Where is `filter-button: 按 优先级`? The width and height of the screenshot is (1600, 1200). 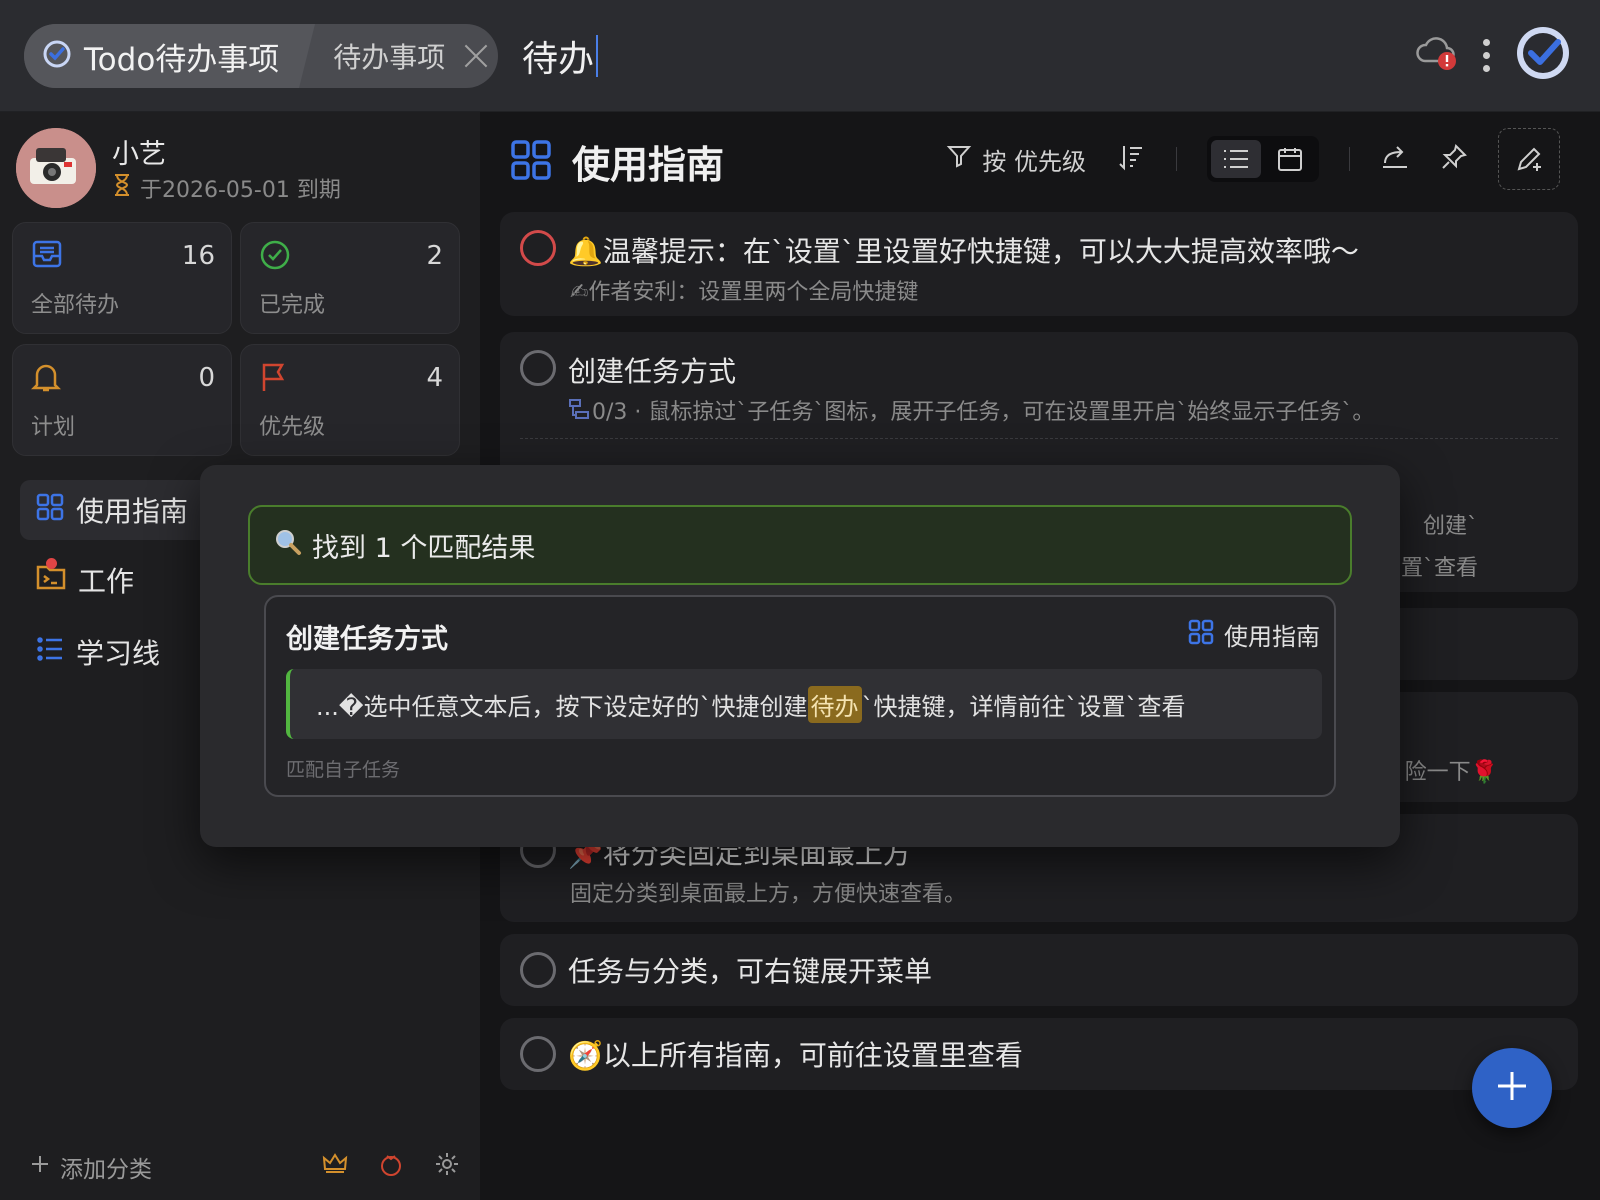 filter-button: 按 优先级 is located at coordinates (1016, 159).